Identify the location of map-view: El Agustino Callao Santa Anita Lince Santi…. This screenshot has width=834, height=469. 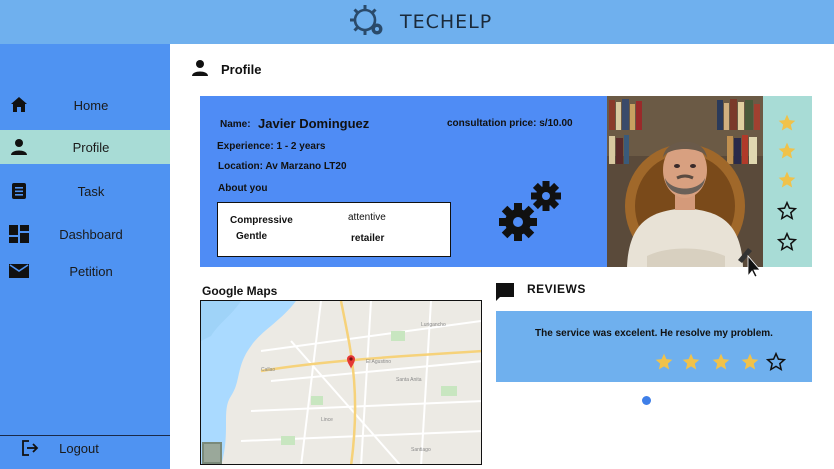
(341, 382).